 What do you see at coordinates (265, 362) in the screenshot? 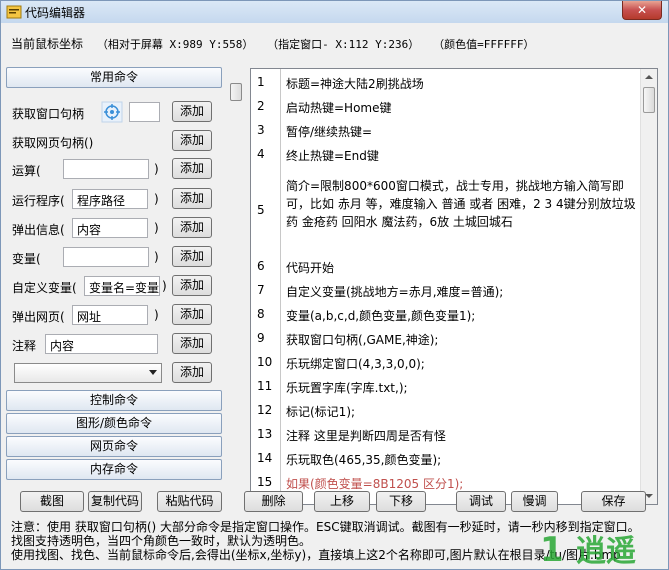
I see `line-number: 10` at bounding box center [265, 362].